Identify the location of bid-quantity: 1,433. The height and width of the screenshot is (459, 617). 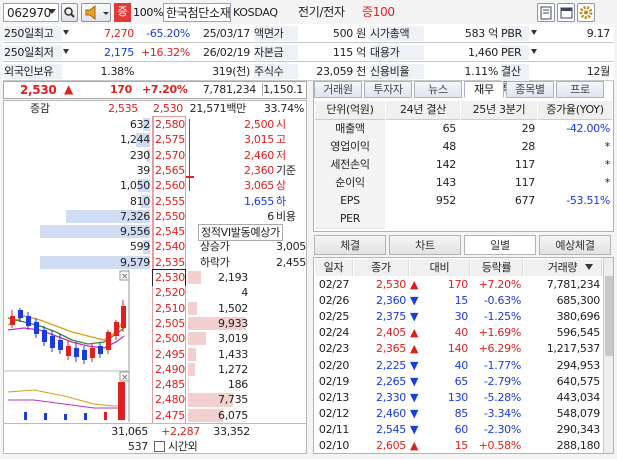
(218, 354).